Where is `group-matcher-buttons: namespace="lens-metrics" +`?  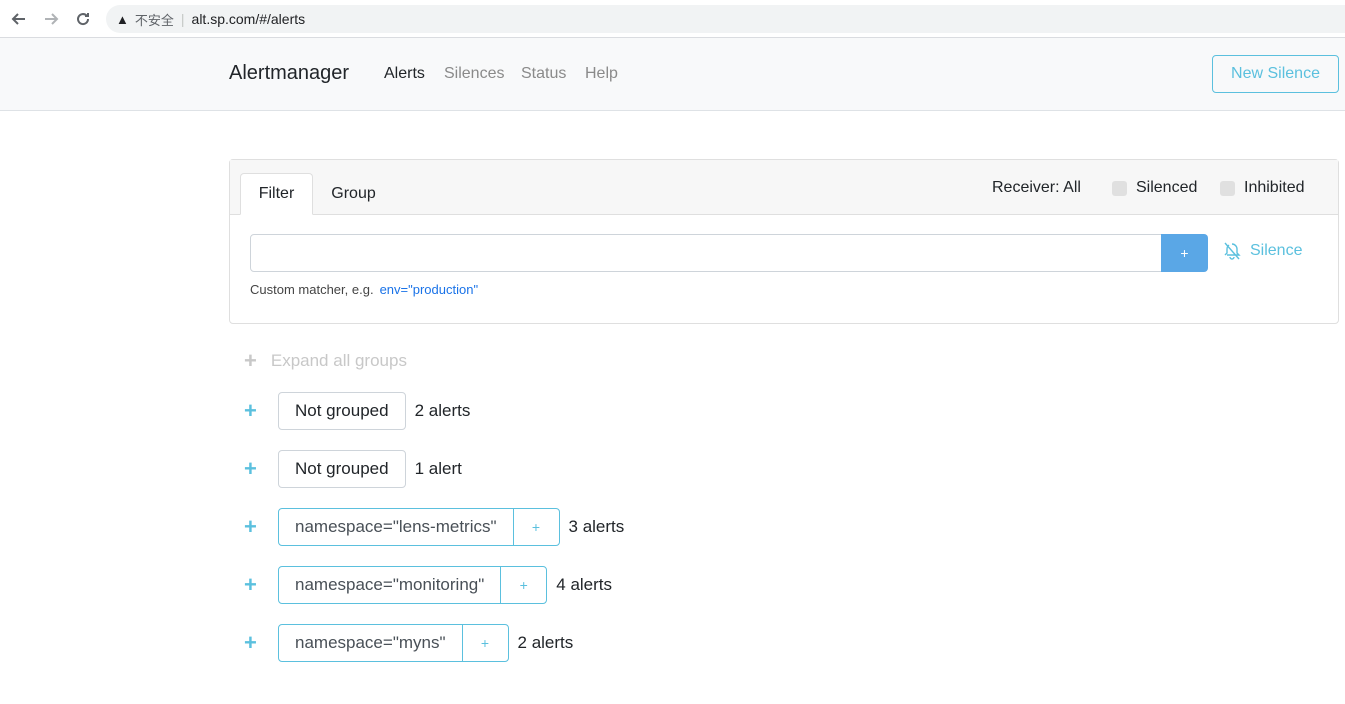 group-matcher-buttons: namespace="lens-metrics" + is located at coordinates (419, 527).